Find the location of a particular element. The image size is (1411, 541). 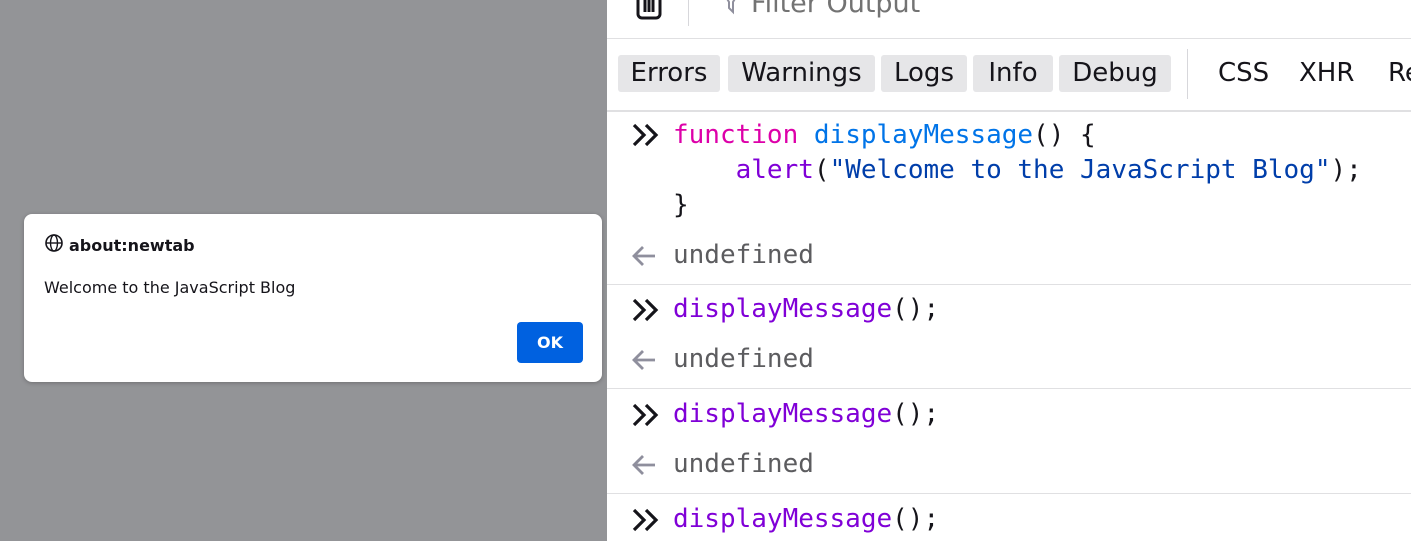

code-punctuation: ); is located at coordinates (1346, 170).